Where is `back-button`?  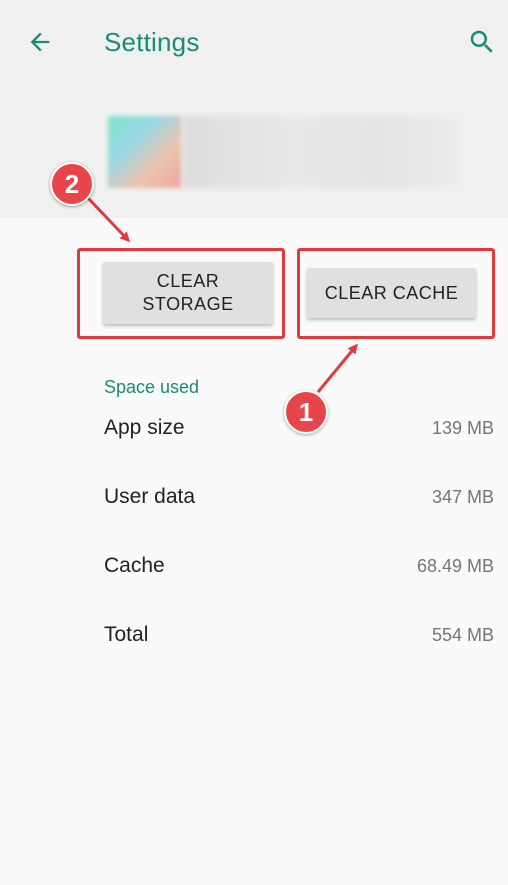
back-button is located at coordinates (40, 42).